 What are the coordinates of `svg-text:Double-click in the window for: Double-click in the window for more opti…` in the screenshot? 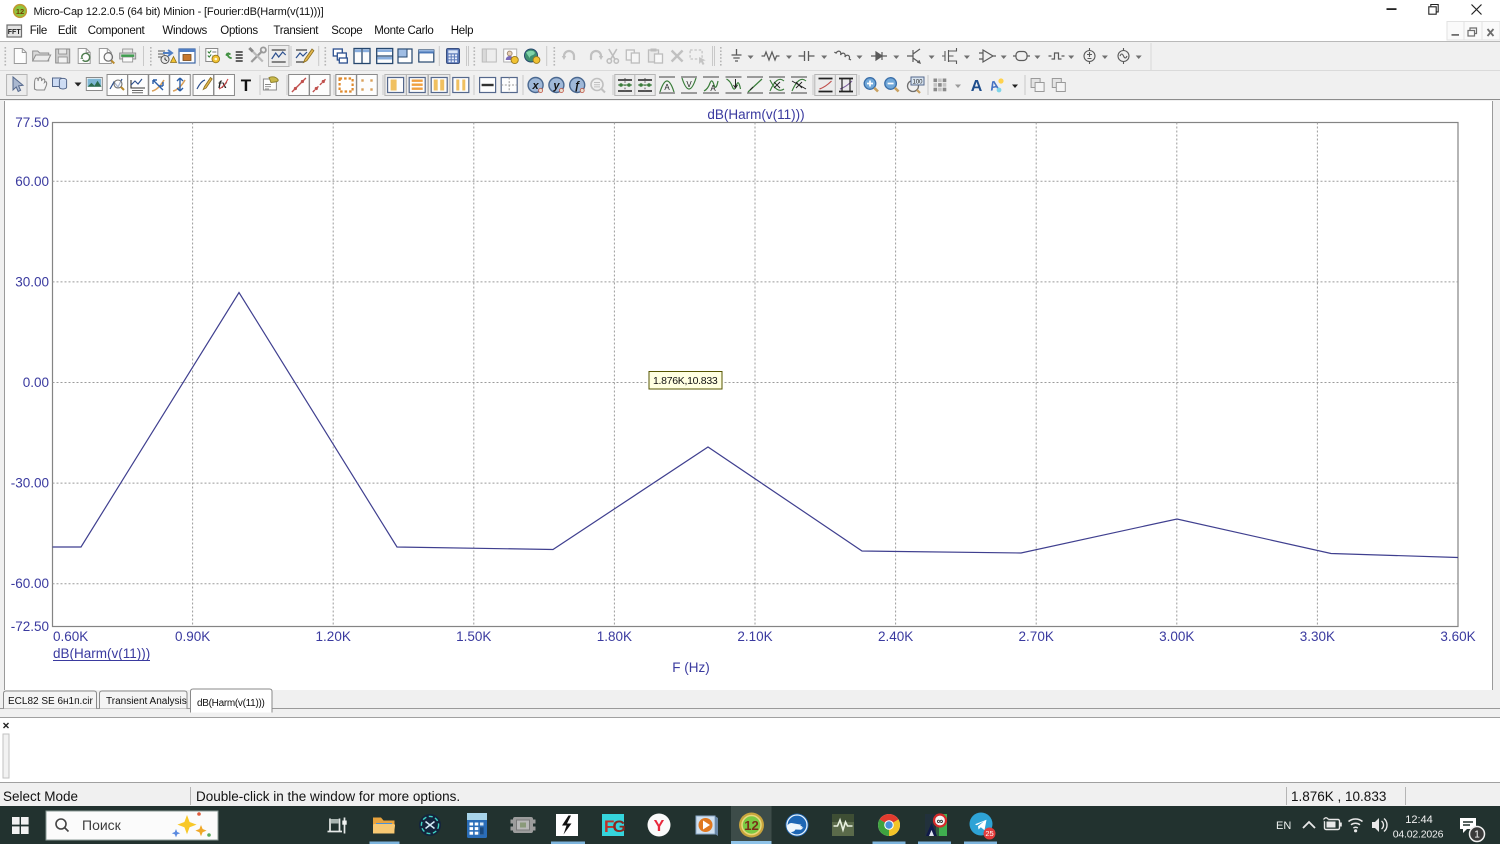 It's located at (328, 796).